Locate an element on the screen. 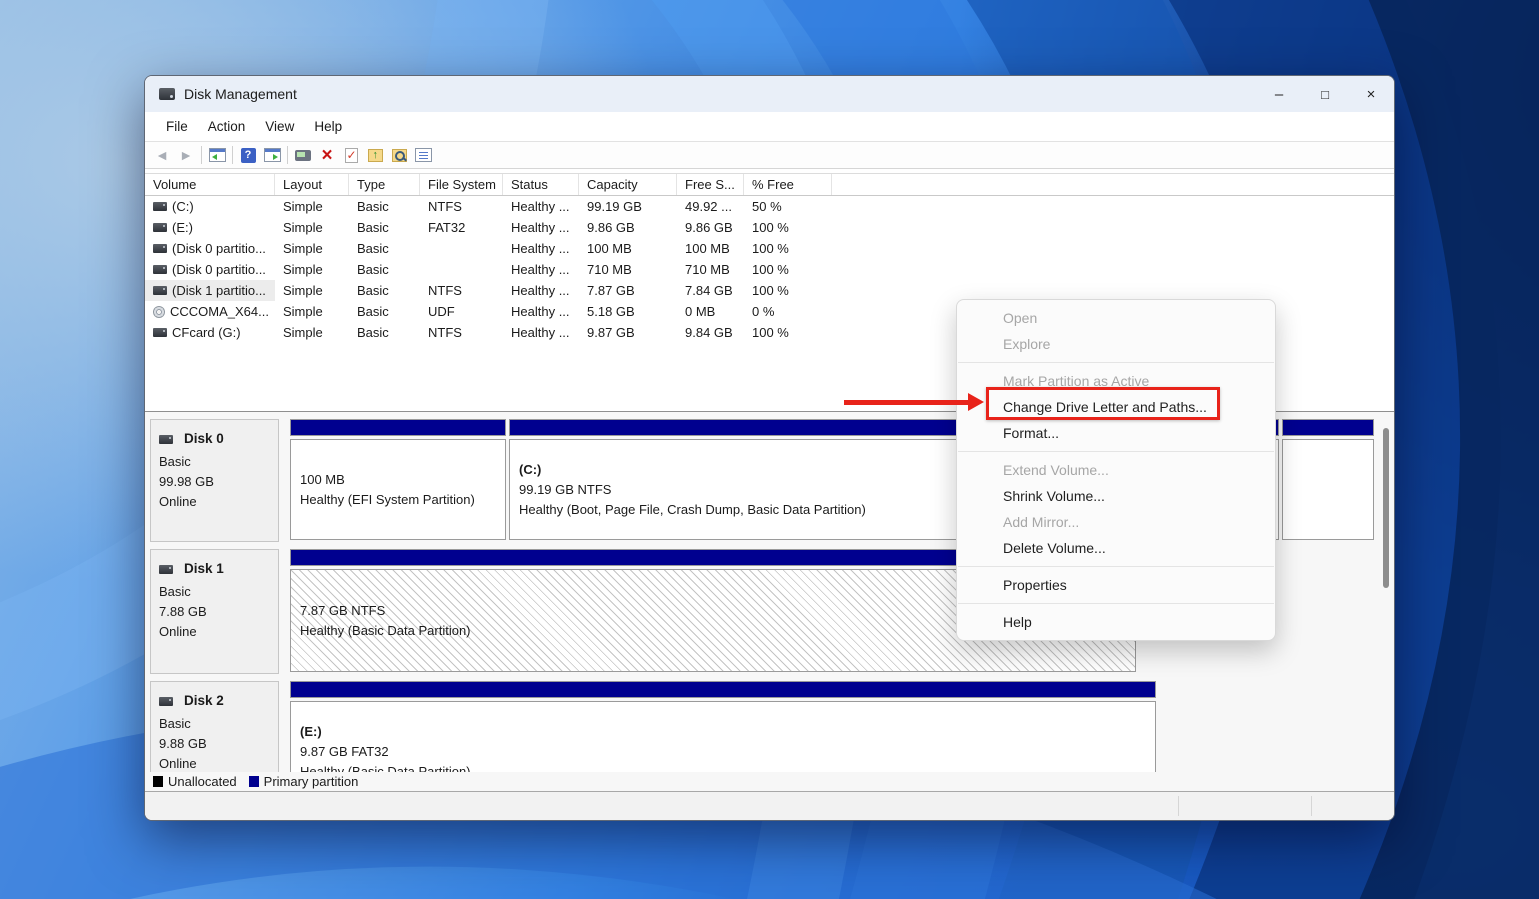 This screenshot has height=899, width=1539. maximize-button: □ is located at coordinates (1325, 94).